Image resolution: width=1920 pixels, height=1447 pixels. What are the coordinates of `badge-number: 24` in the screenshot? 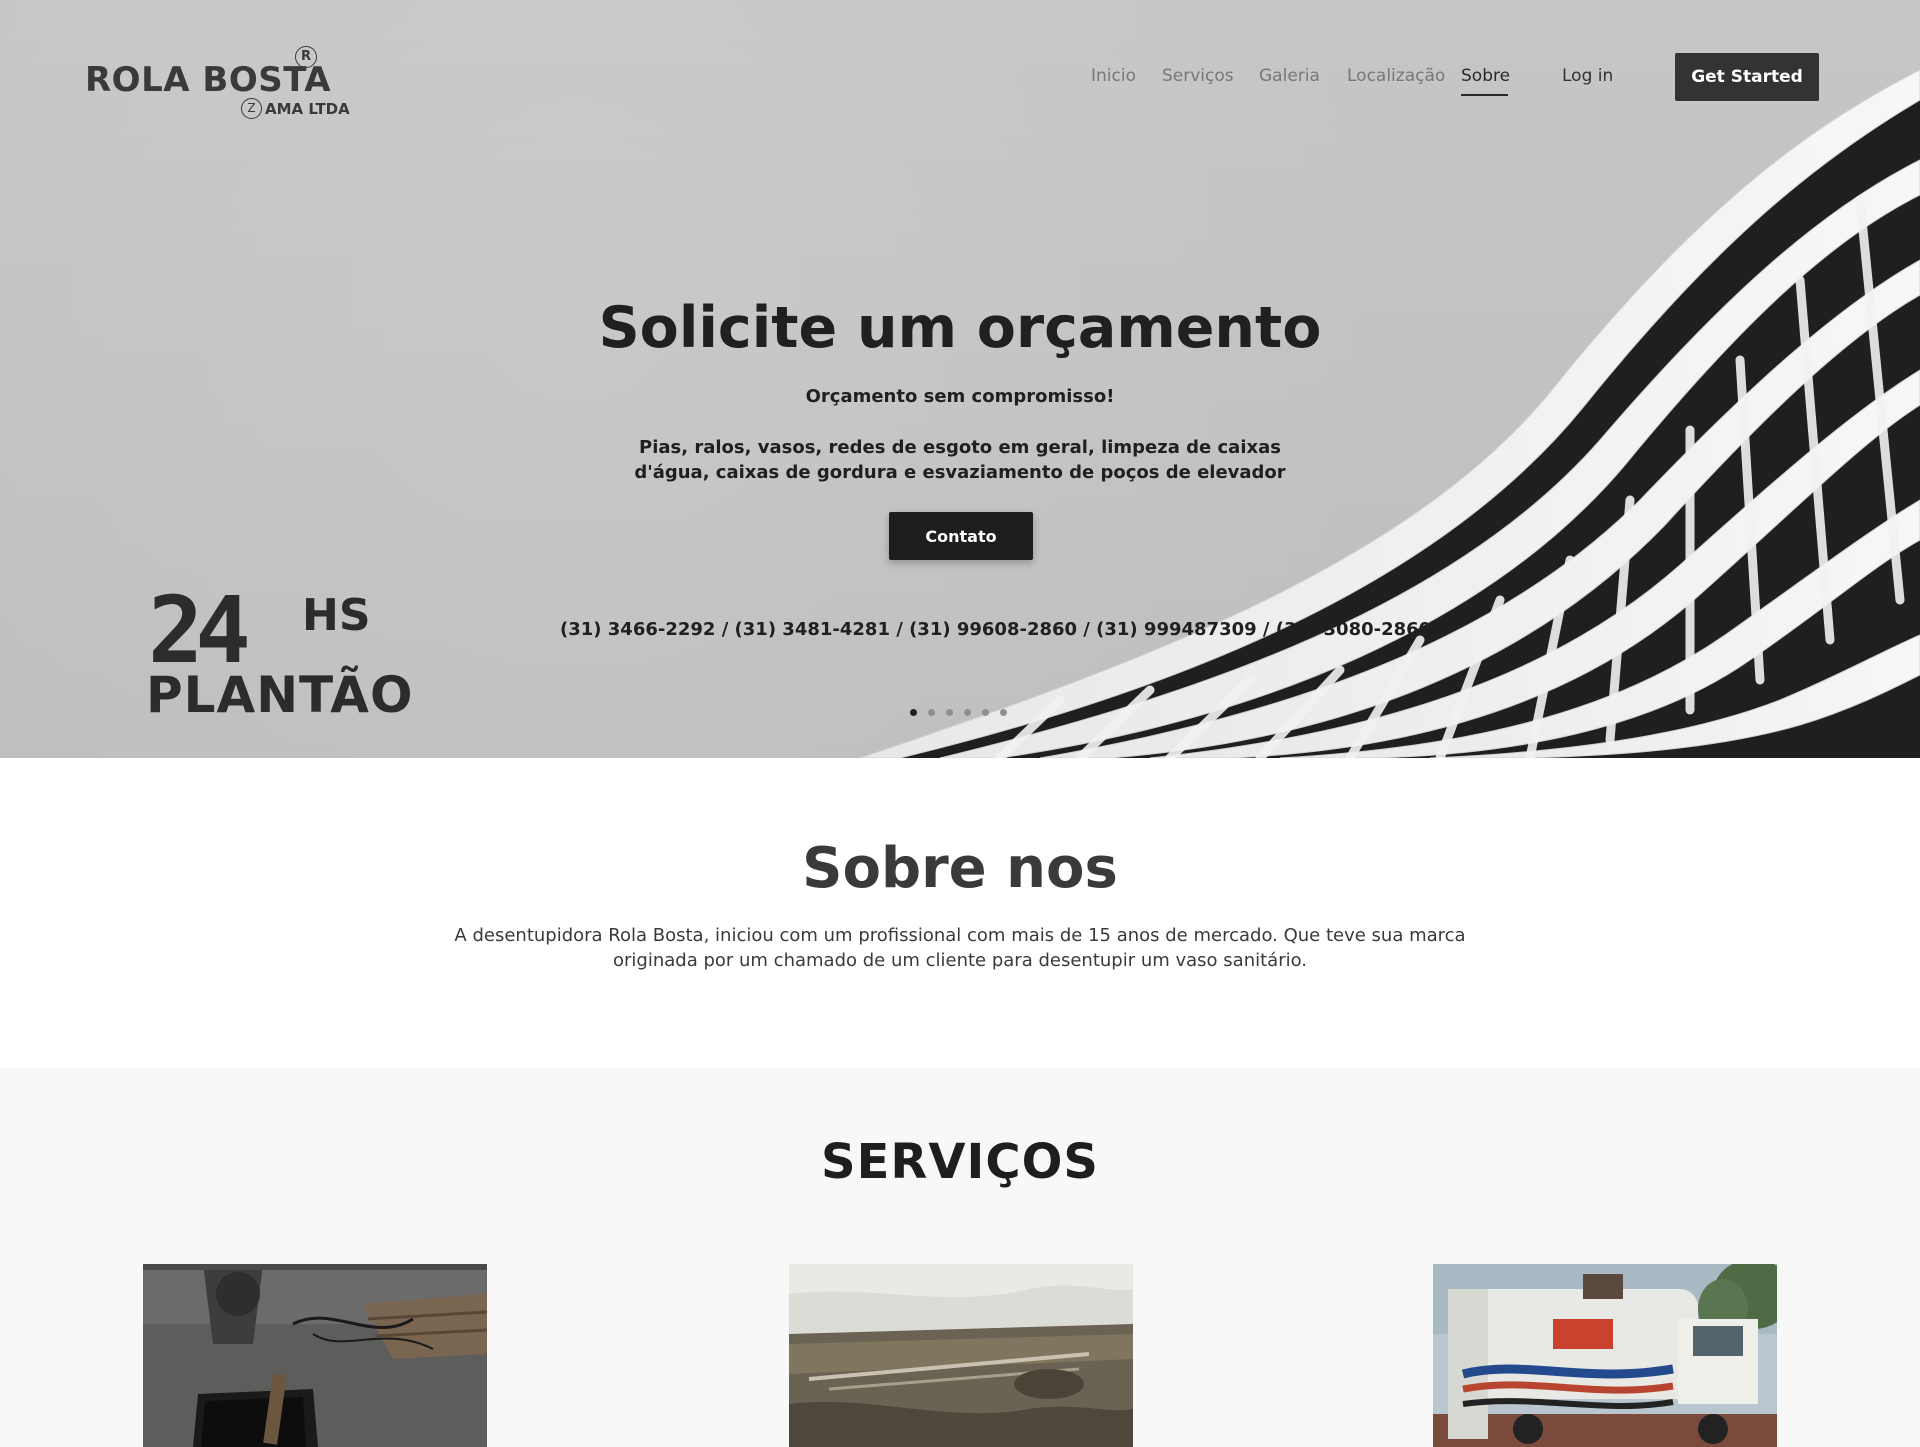 It's located at (199, 630).